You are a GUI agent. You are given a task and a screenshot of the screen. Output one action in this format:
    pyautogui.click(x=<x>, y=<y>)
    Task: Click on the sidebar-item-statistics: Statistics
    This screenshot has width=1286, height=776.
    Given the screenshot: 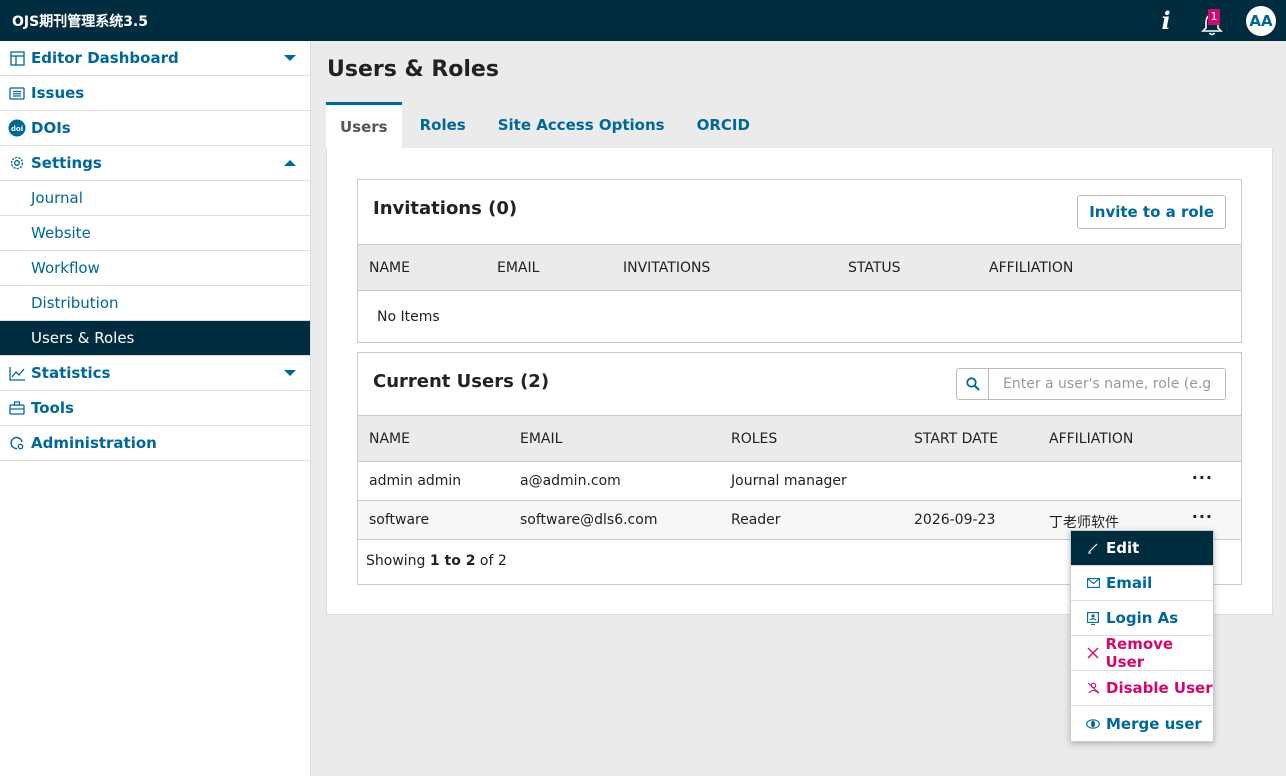 What is the action you would take?
    pyautogui.click(x=155, y=373)
    